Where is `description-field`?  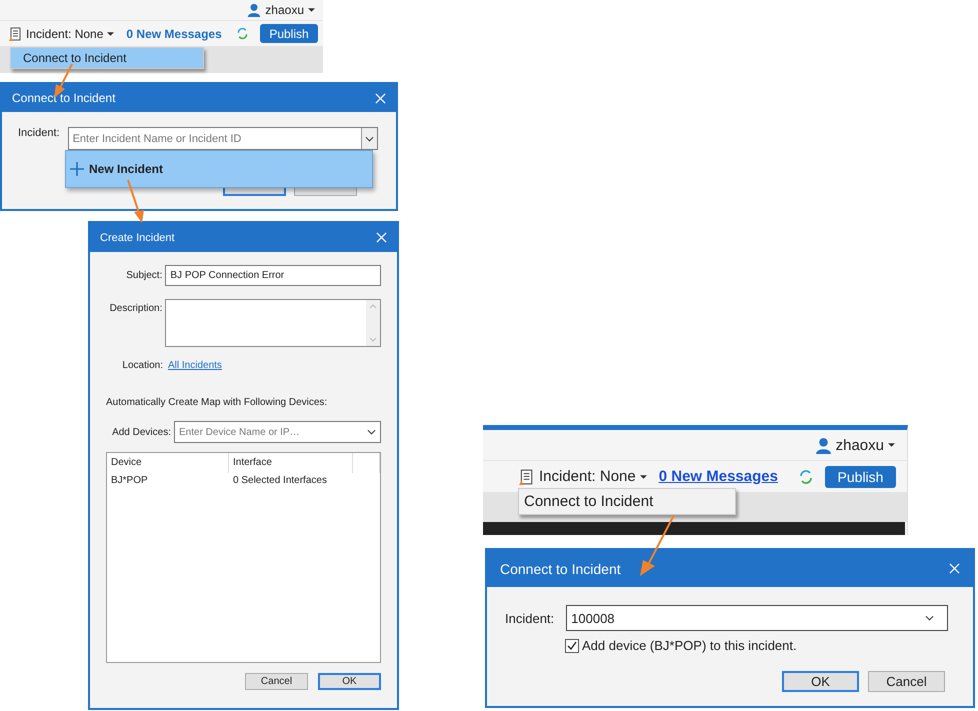
description-field is located at coordinates (273, 323).